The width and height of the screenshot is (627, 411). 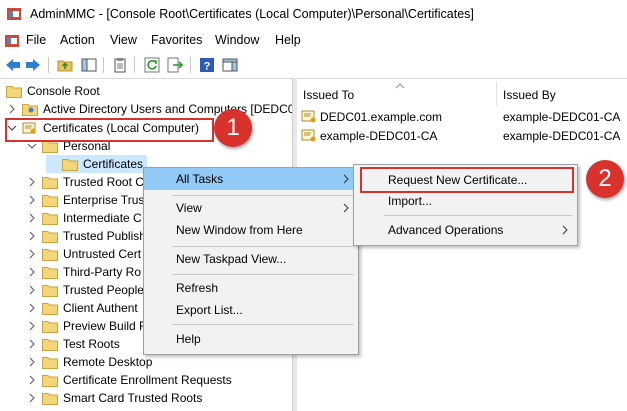 I want to click on menu-item-new-window: New Window from Here, so click(x=251, y=230).